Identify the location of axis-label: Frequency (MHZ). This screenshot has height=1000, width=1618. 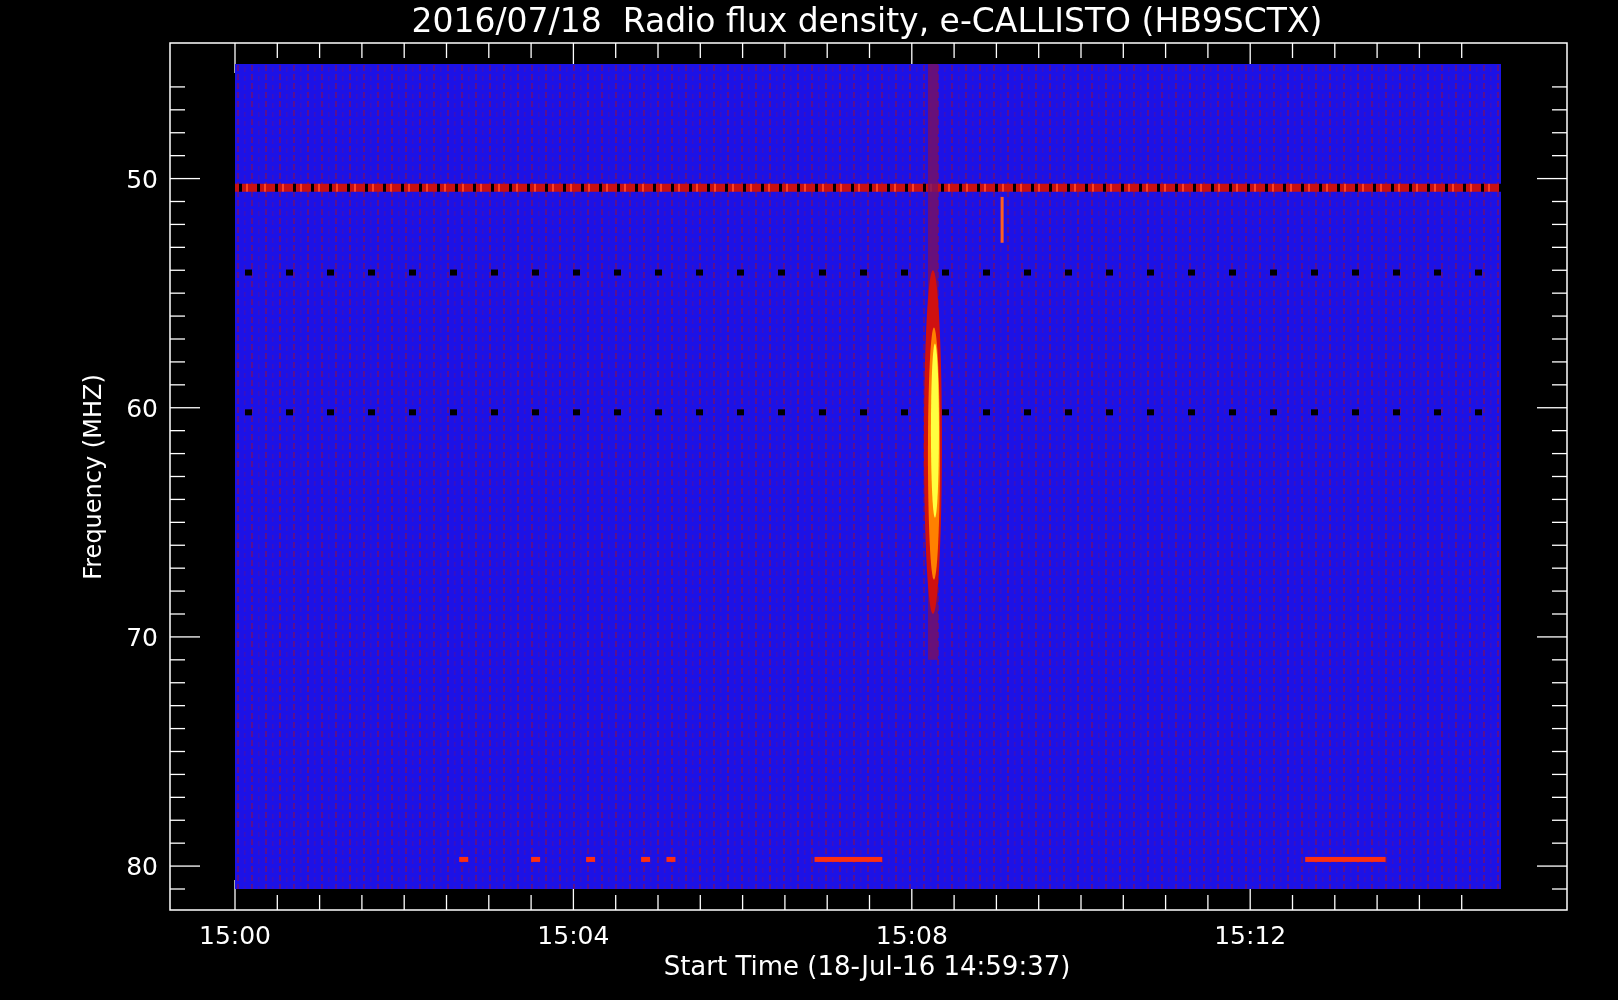
(93, 477).